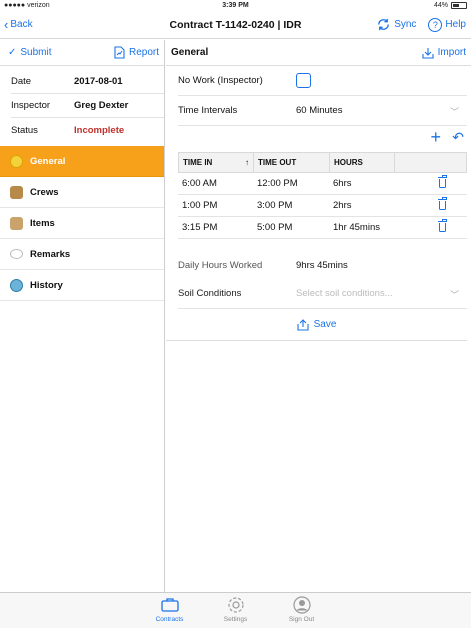 The image size is (471, 628). Describe the element at coordinates (48, 161) in the screenshot. I see `sidebar-item-label: General` at that location.